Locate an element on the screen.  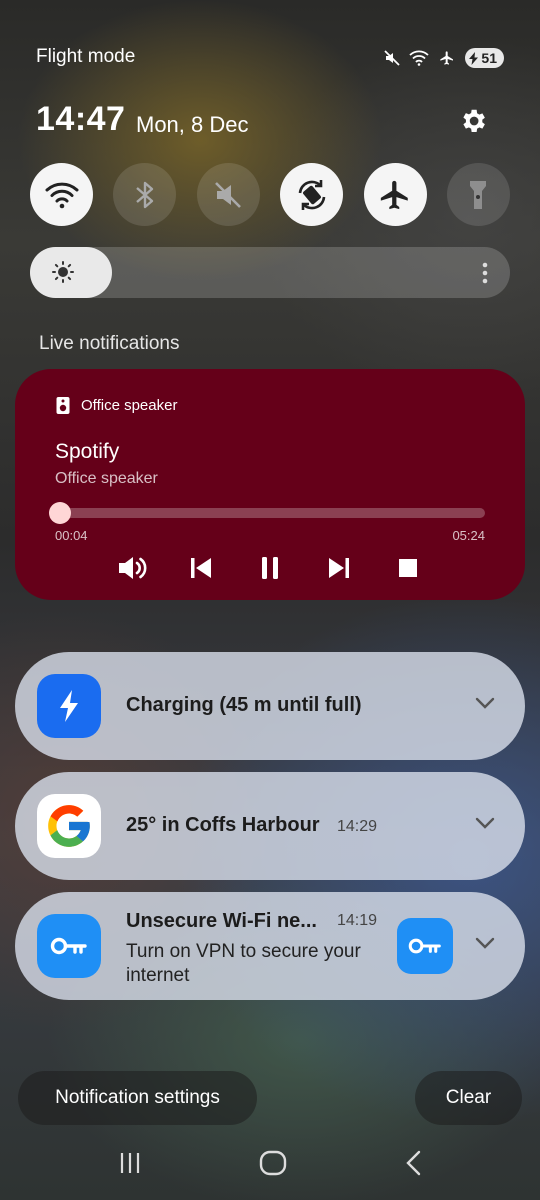
battery-charging-icon is located at coordinates (474, 58).